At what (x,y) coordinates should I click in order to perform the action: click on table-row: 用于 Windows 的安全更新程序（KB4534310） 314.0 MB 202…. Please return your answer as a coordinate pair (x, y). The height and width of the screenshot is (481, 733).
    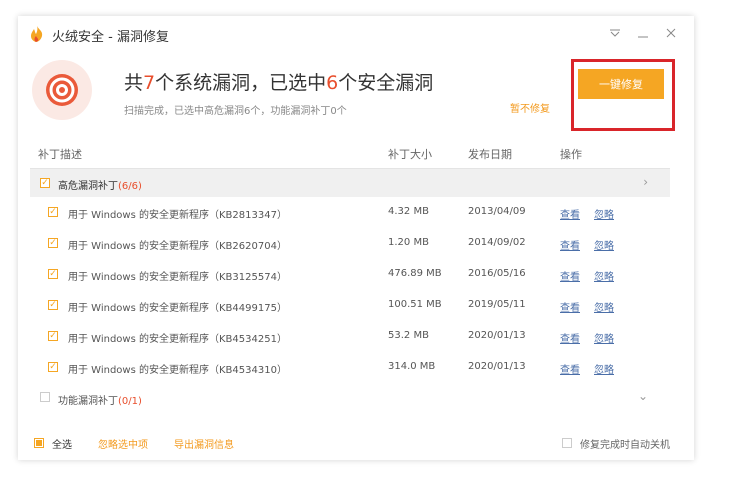
    Looking at the image, I should click on (350, 367).